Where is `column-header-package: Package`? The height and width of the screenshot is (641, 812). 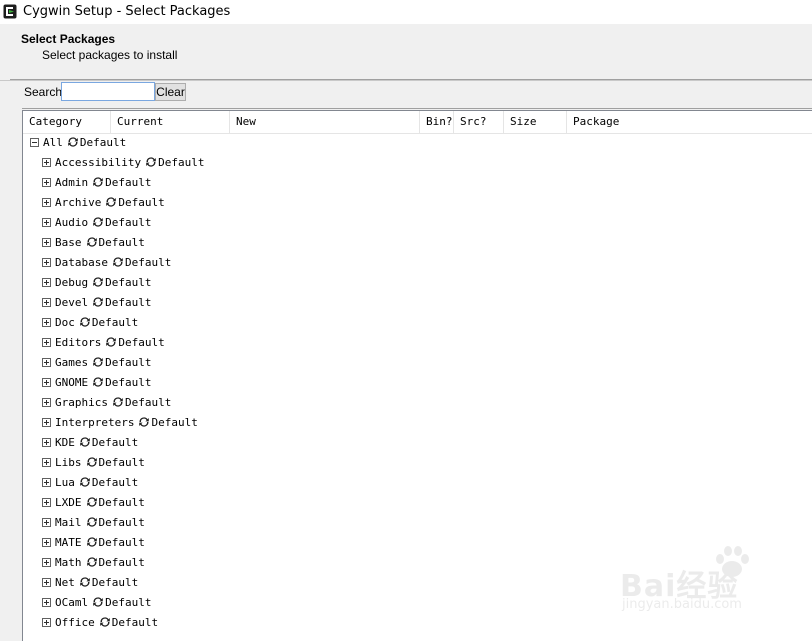 column-header-package: Package is located at coordinates (689, 122).